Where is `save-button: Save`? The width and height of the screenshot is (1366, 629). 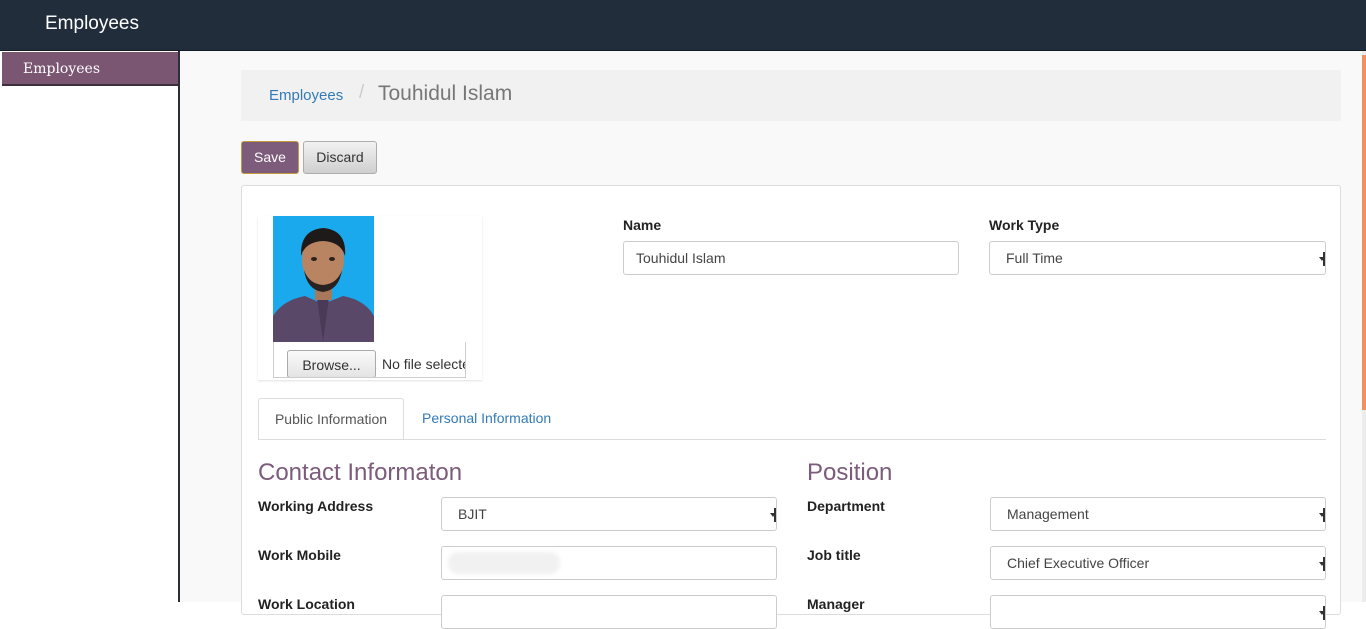
save-button: Save is located at coordinates (270, 157).